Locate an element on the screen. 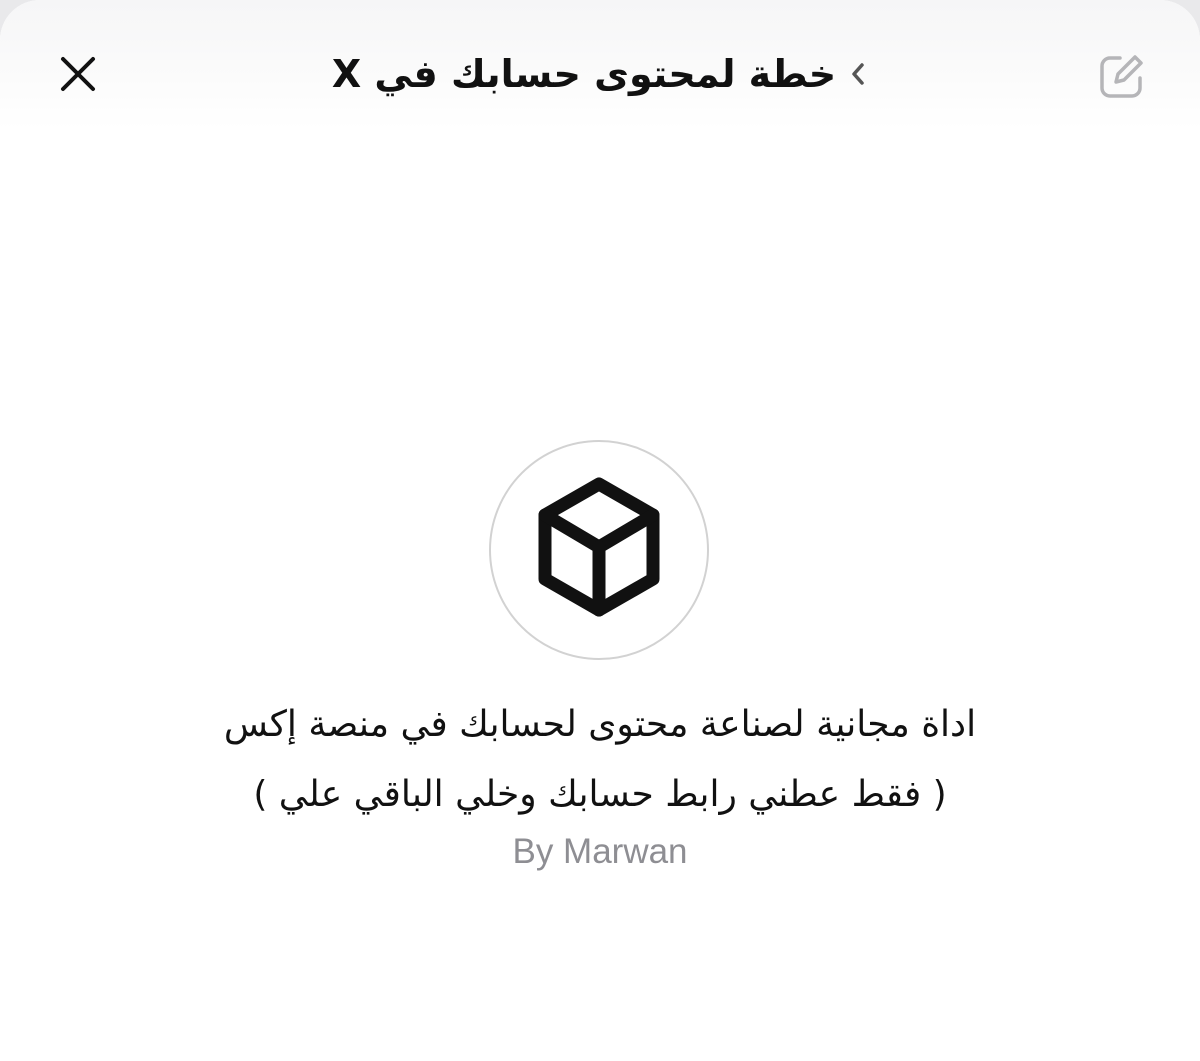 The height and width of the screenshot is (1061, 1200). hero-icon-circle is located at coordinates (599, 550).